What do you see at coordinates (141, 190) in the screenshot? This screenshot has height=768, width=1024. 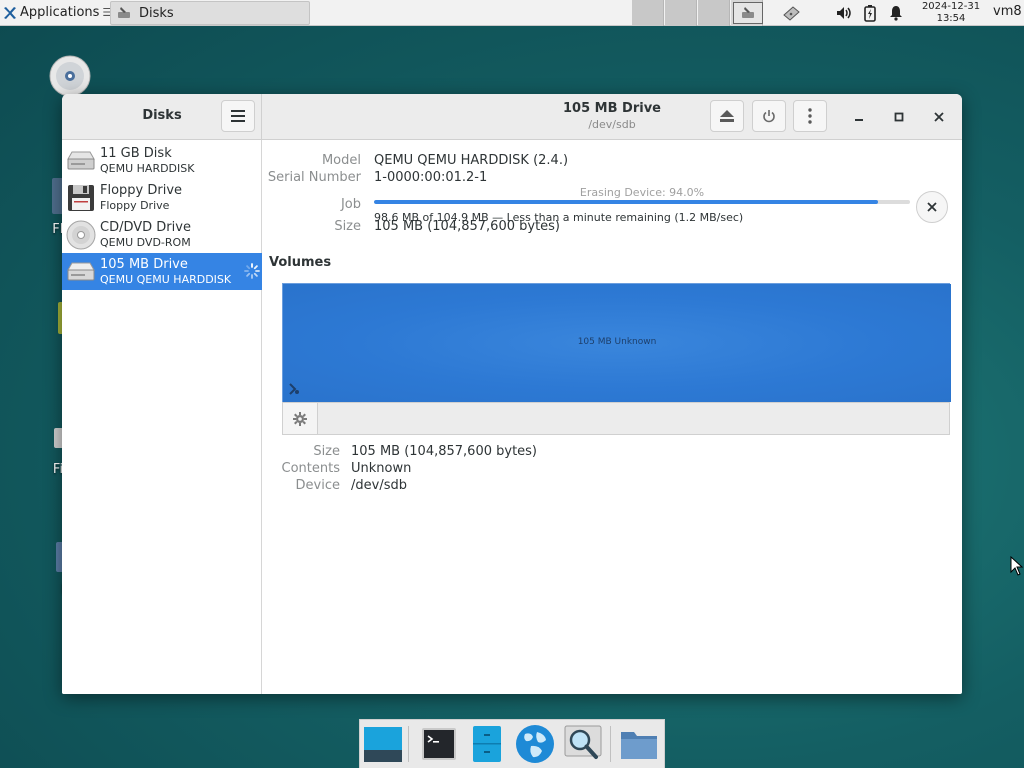 I see `drive-name: Floppy Drive` at bounding box center [141, 190].